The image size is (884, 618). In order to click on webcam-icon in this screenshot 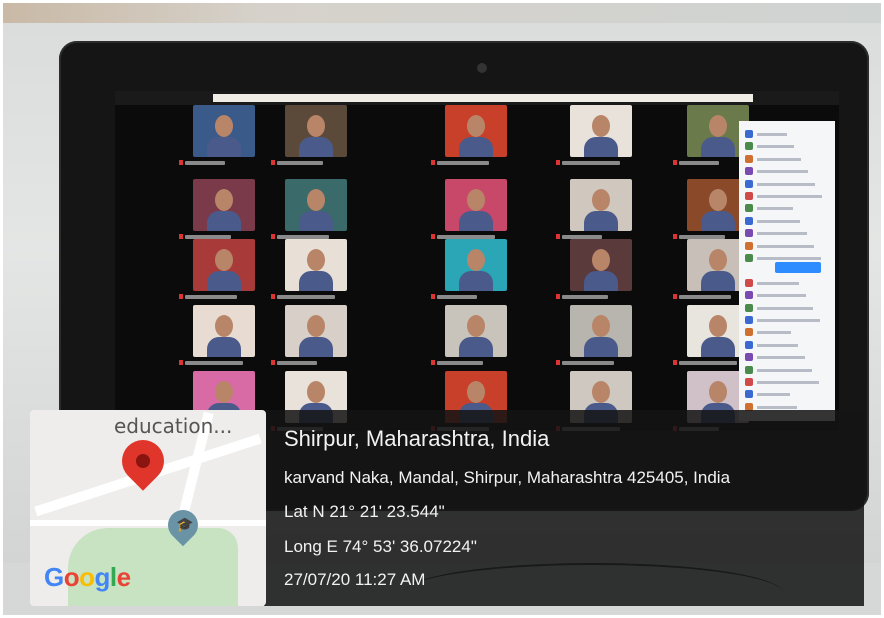, I will do `click(482, 68)`.